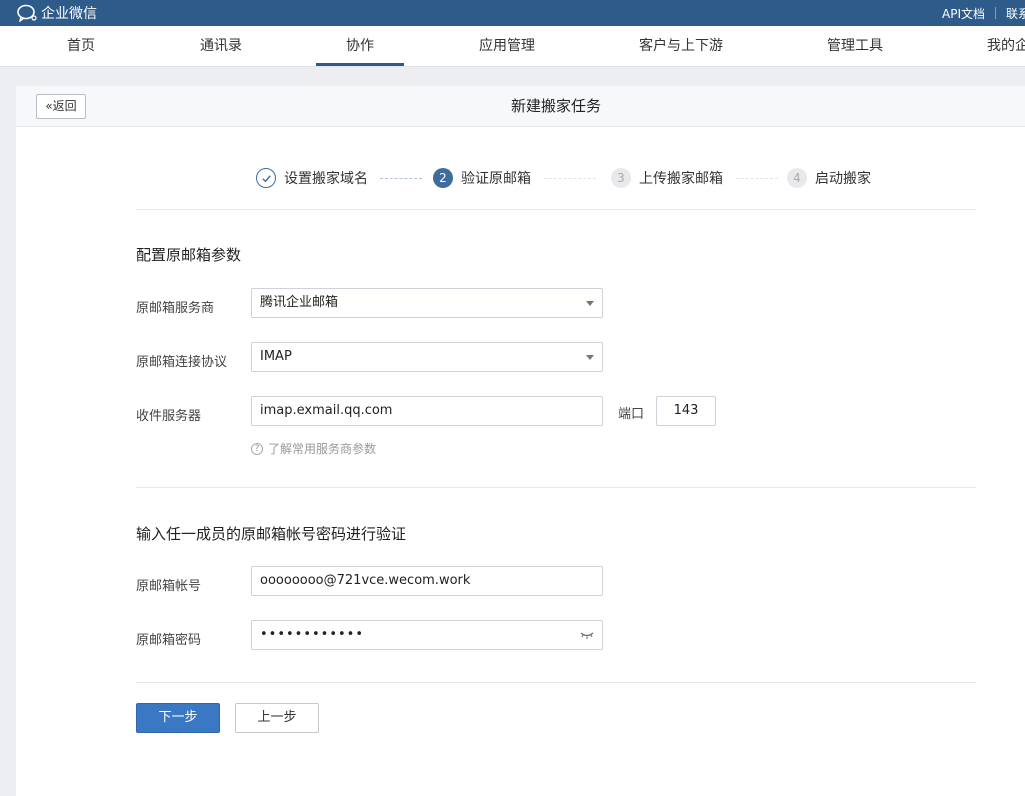  What do you see at coordinates (175, 308) in the screenshot?
I see `provider-label: 原邮箱服务商` at bounding box center [175, 308].